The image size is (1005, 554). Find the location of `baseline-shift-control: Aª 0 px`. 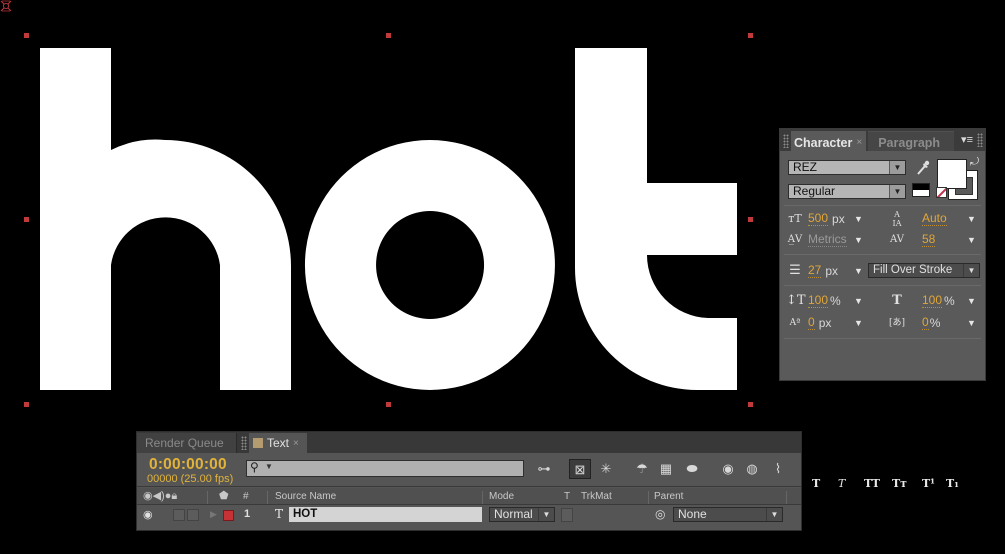

baseline-shift-control: Aª 0 px is located at coordinates (808, 323).